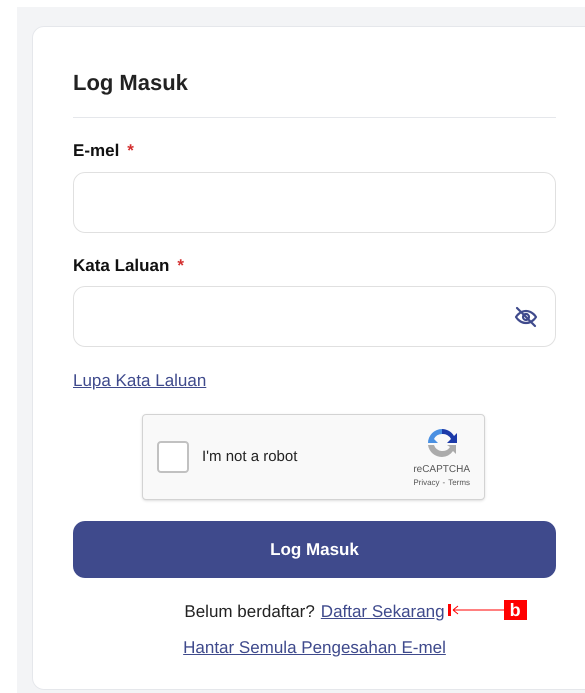 The width and height of the screenshot is (585, 693). I want to click on recaptcha-brand: reCAPTCHA, so click(441, 469).